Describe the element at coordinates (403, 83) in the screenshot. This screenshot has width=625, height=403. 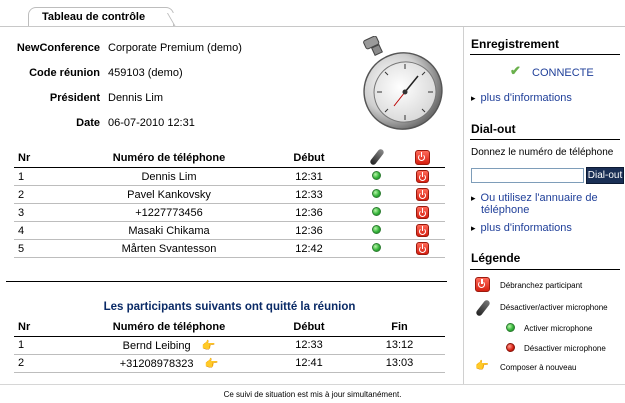
I see `stopwatch-icon` at that location.